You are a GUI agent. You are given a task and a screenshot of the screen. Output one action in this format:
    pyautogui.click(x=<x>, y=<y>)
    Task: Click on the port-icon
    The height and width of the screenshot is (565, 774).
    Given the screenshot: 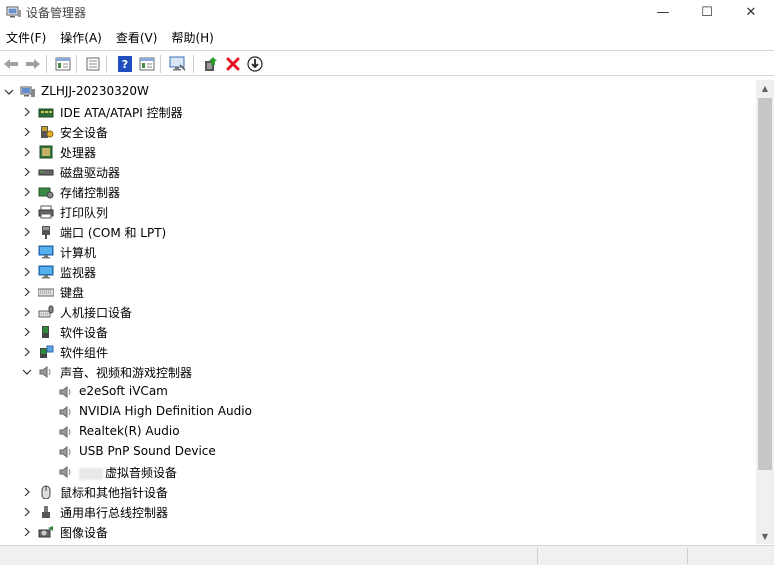 What is the action you would take?
    pyautogui.click(x=46, y=232)
    